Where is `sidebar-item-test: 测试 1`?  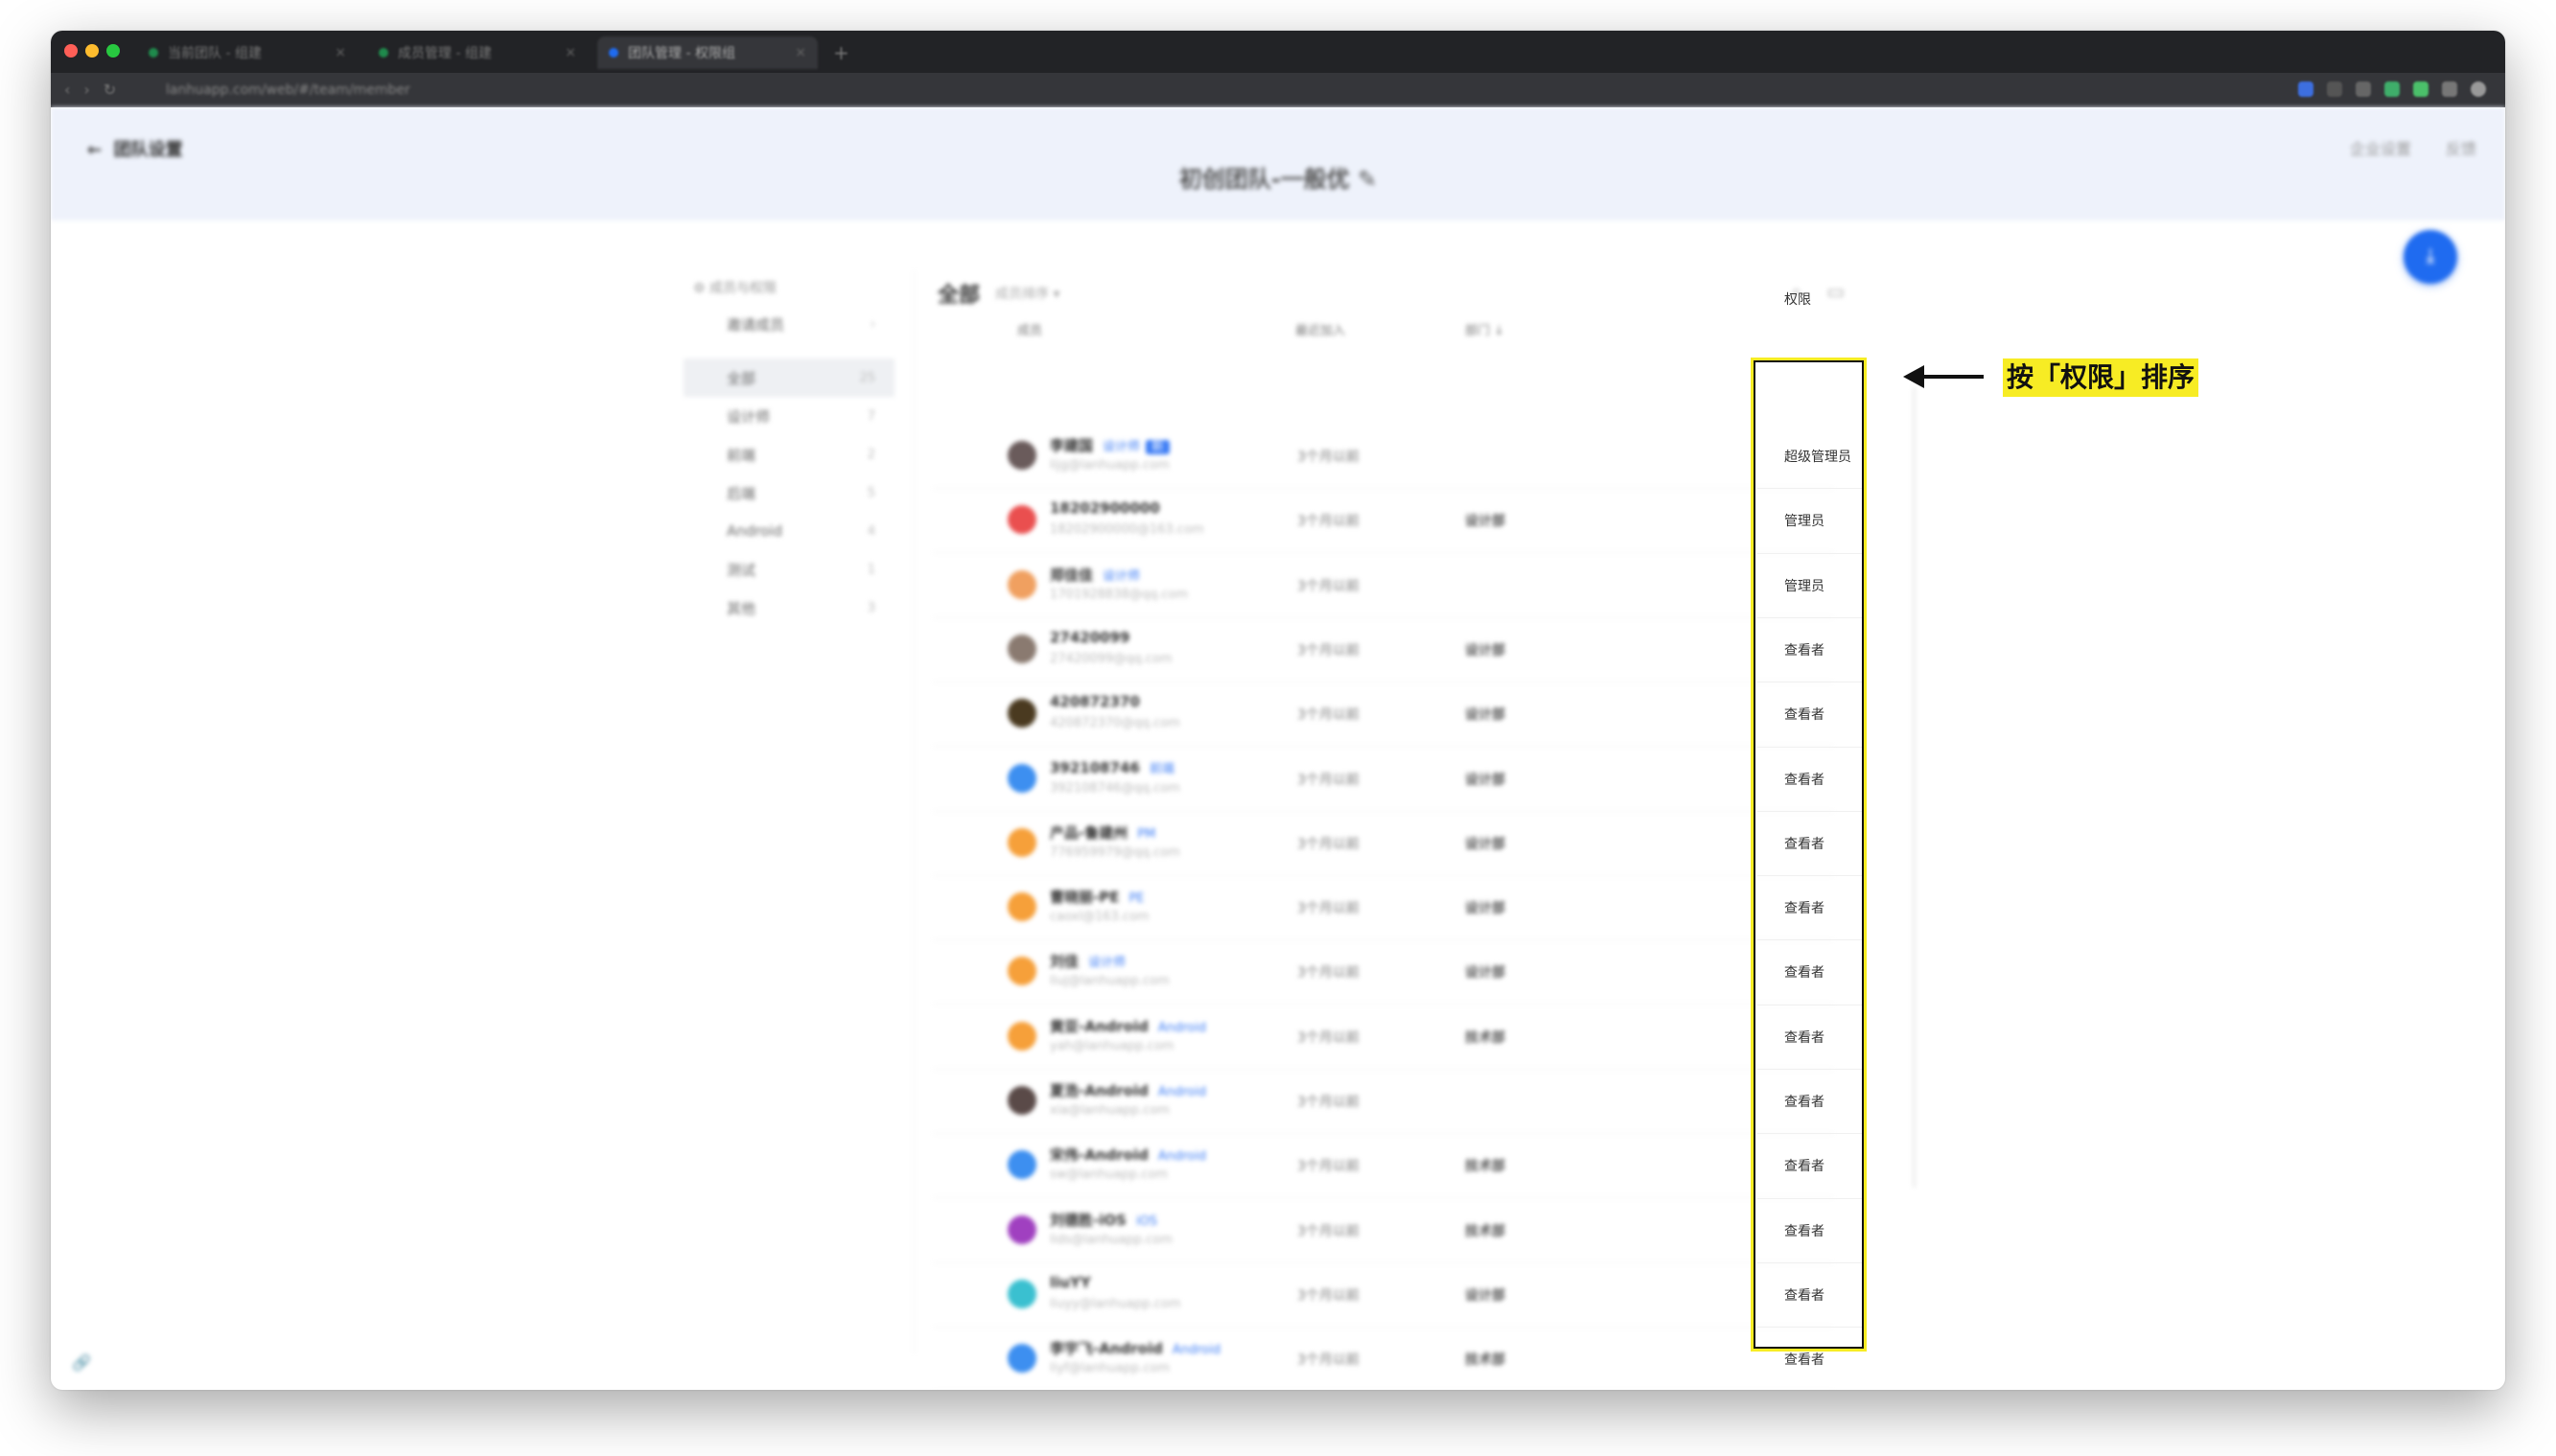 sidebar-item-test: 测试 1 is located at coordinates (790, 569).